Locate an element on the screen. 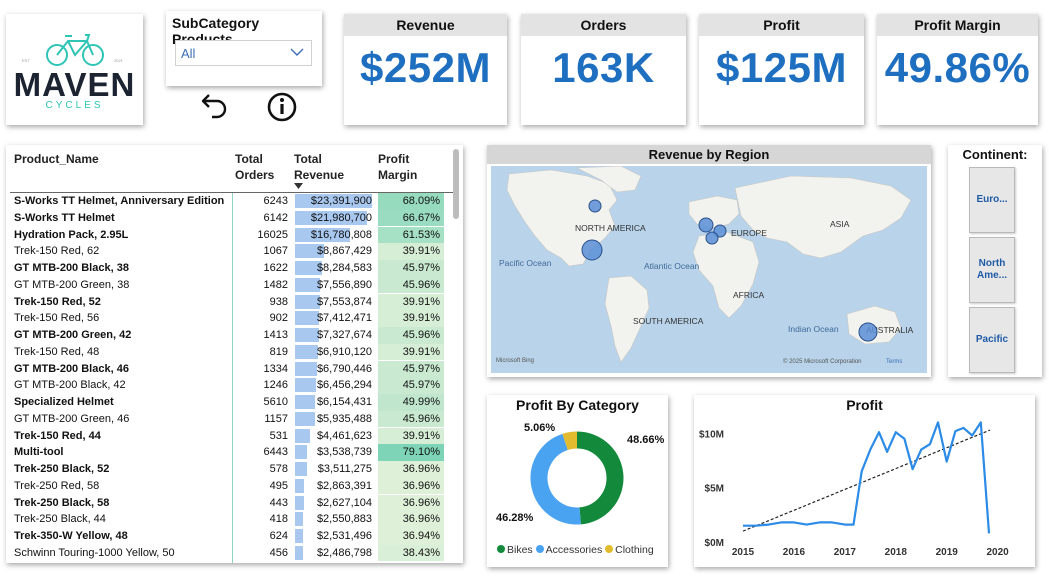 This screenshot has width=1049, height=580. cell-total-revenue: $2,486,798 is located at coordinates (344, 552).